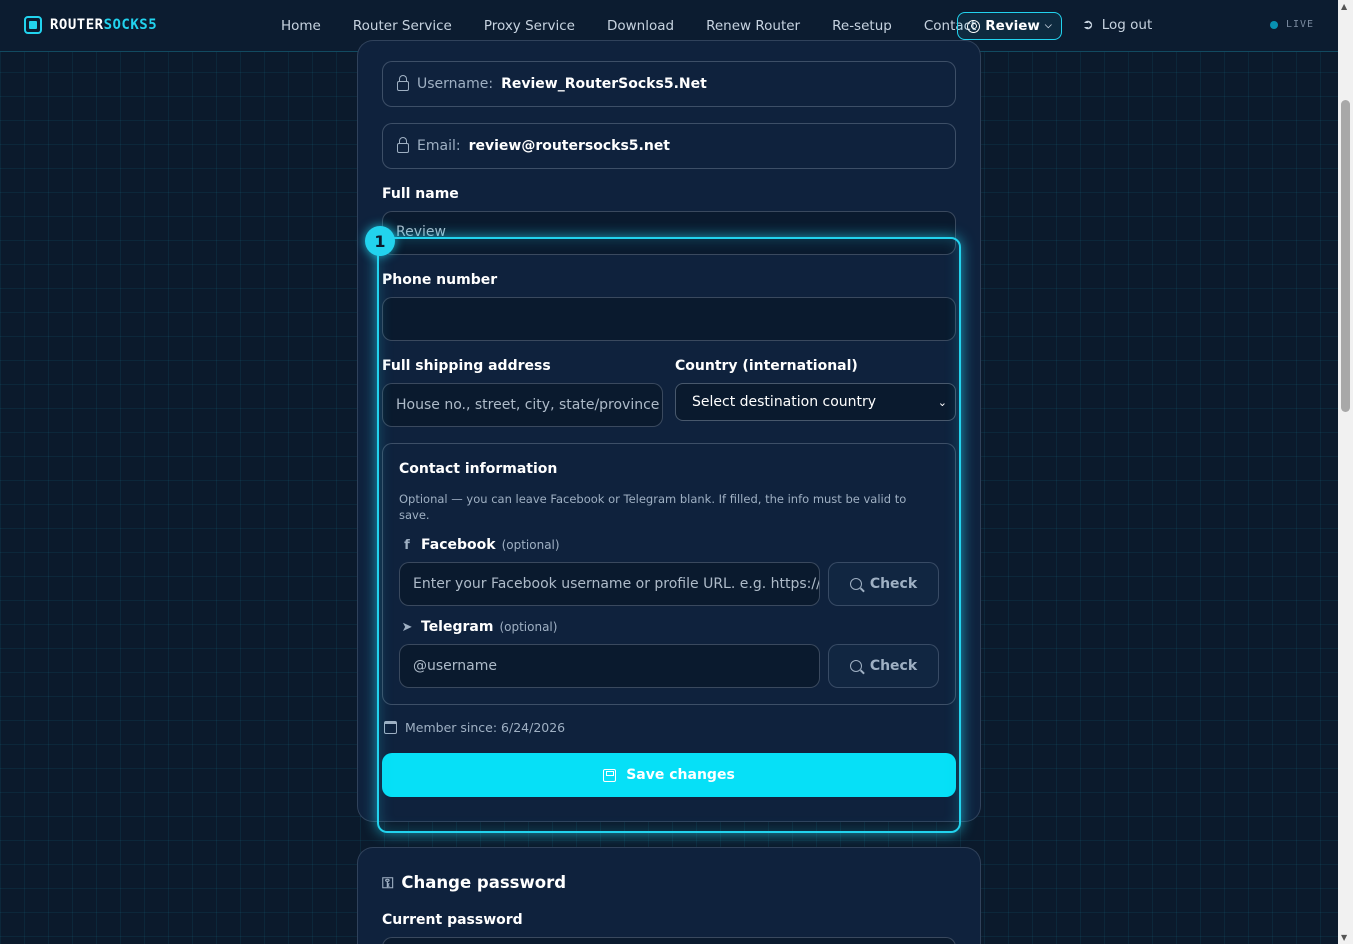 This screenshot has width=1353, height=944. Describe the element at coordinates (528, 627) in the screenshot. I see `telegram-optional-hint: (optional)` at that location.